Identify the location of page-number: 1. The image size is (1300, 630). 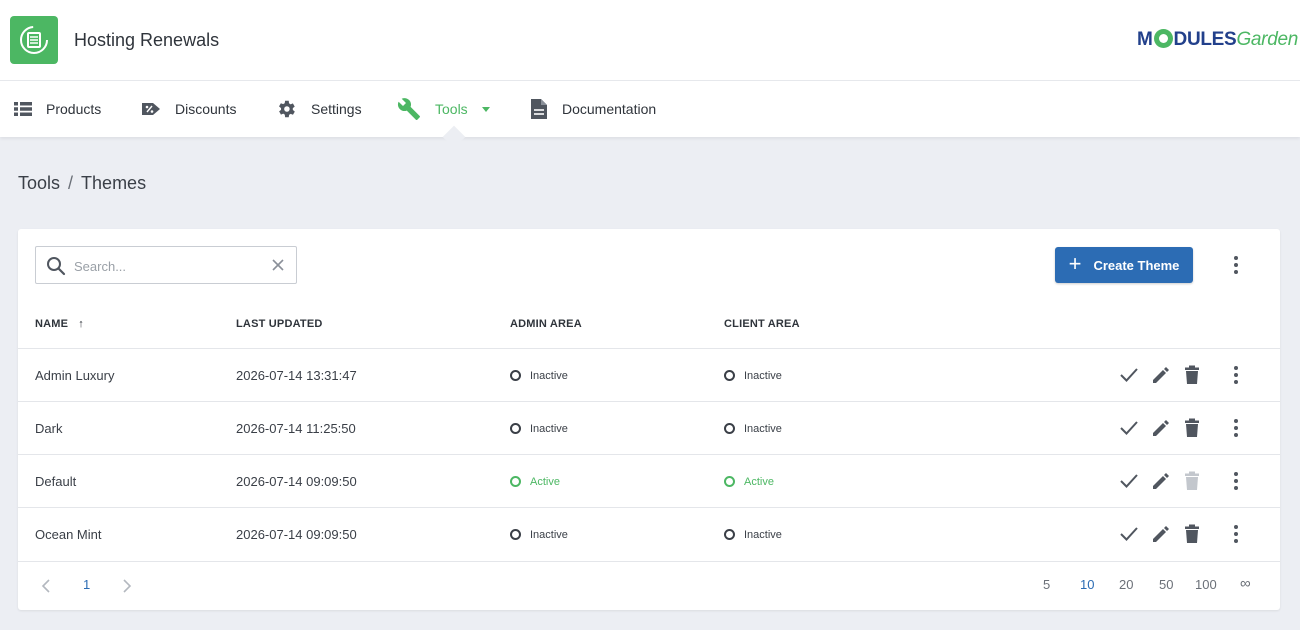
(86, 584).